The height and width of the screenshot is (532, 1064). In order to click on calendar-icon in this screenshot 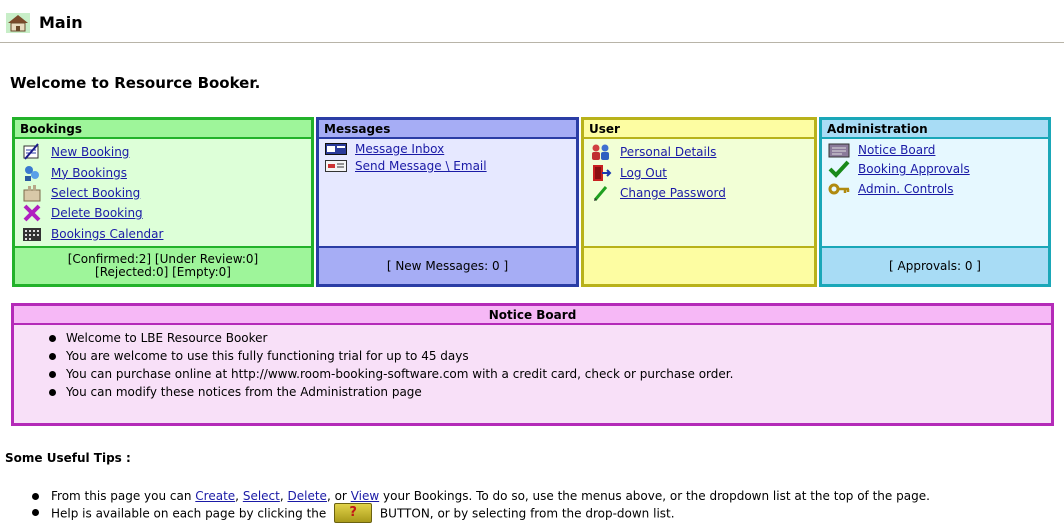, I will do `click(32, 234)`.